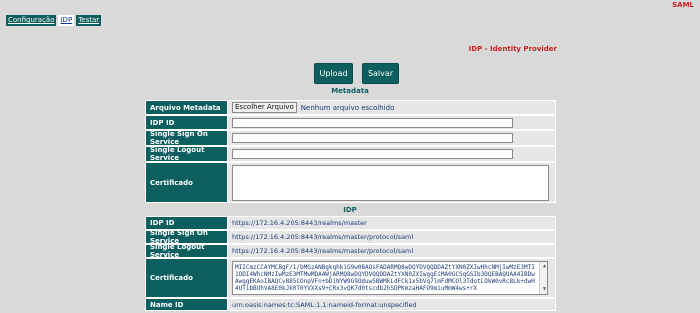 This screenshot has height=313, width=700. What do you see at coordinates (186, 107) in the screenshot?
I see `metadata-file-label: Arquivo Metadata` at bounding box center [186, 107].